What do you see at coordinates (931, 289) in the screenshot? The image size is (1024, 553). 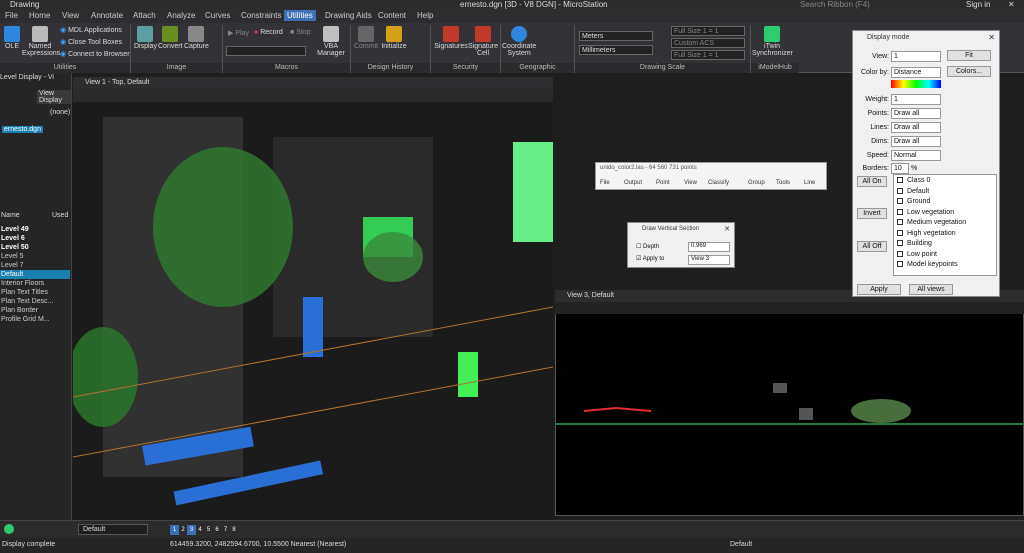 I see `all-views-button: All views` at bounding box center [931, 289].